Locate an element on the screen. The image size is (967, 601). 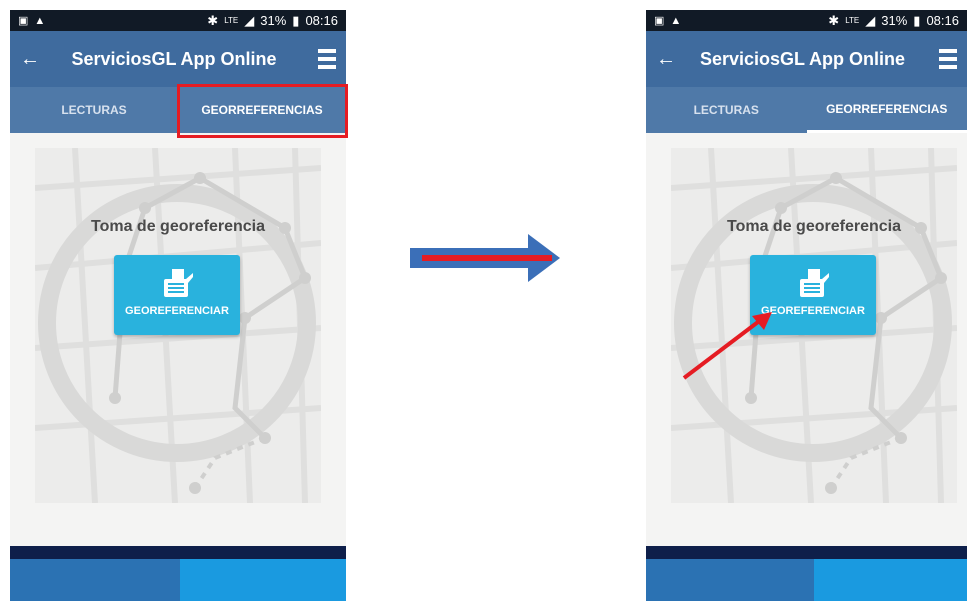
georeferenciar-button: GEOREFERENCIAR is located at coordinates (177, 295).